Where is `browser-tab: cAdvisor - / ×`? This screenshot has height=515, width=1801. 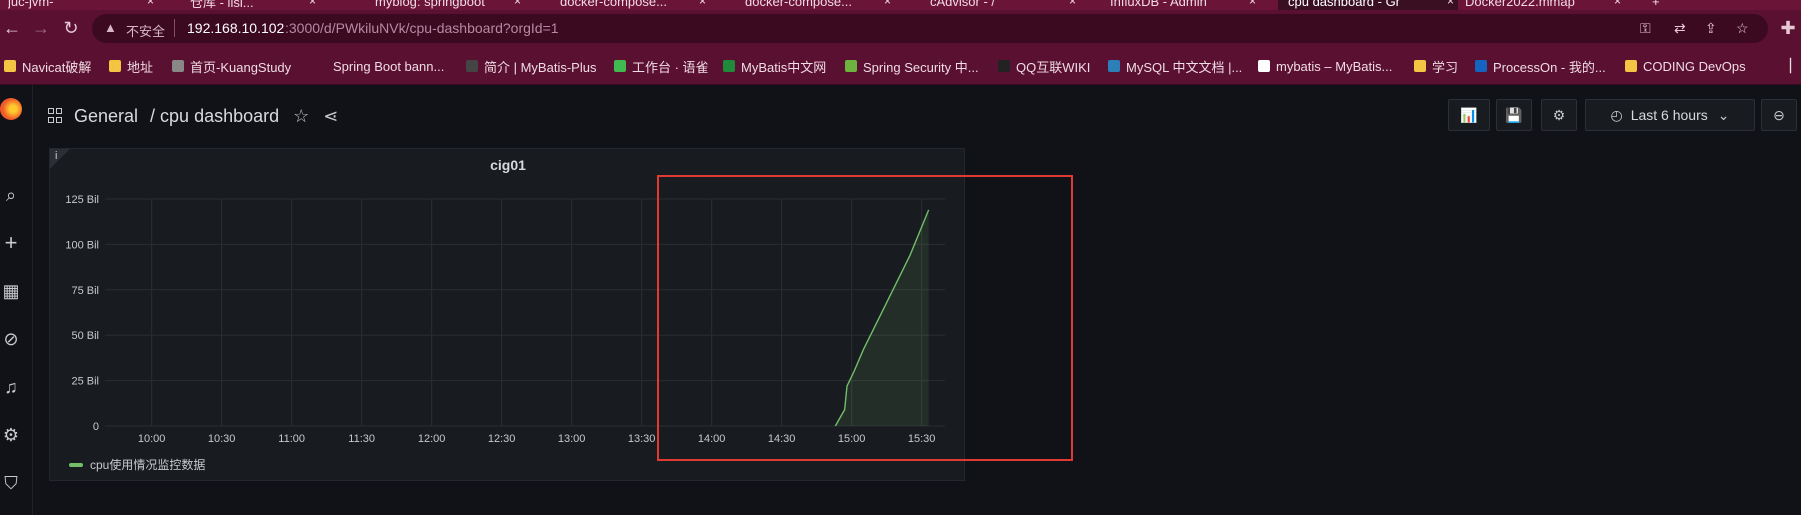 browser-tab: cAdvisor - / × is located at coordinates (1005, 5).